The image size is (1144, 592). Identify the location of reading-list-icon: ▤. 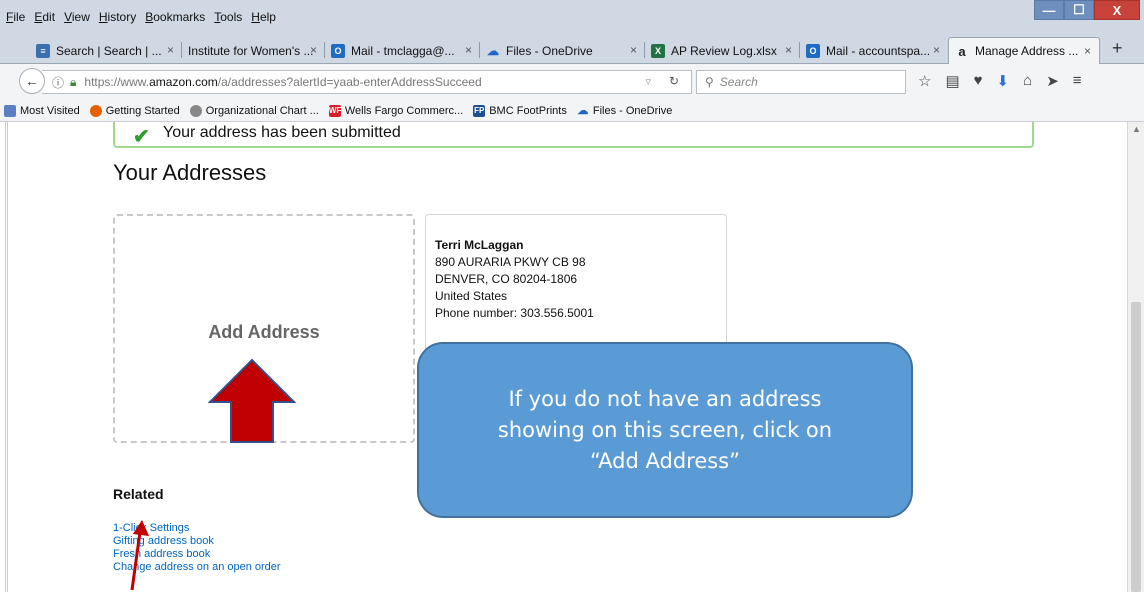
(952, 81).